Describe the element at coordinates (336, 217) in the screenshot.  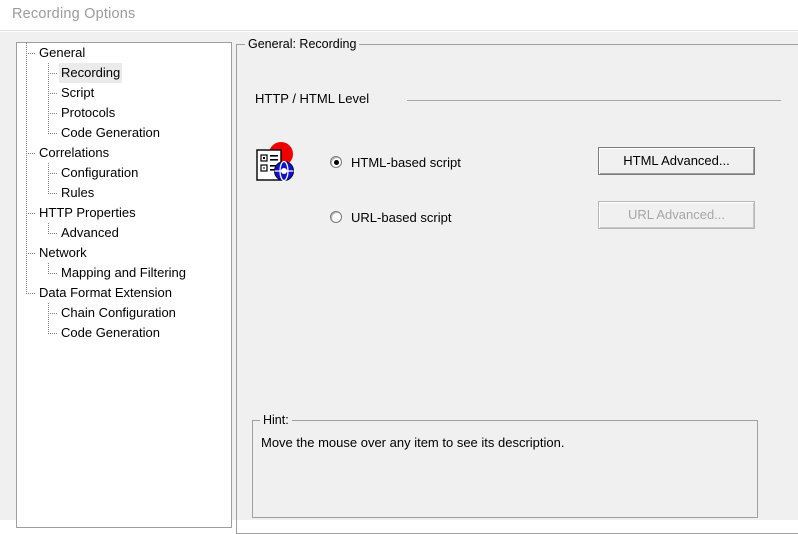
I see `radio-indicator-url` at that location.